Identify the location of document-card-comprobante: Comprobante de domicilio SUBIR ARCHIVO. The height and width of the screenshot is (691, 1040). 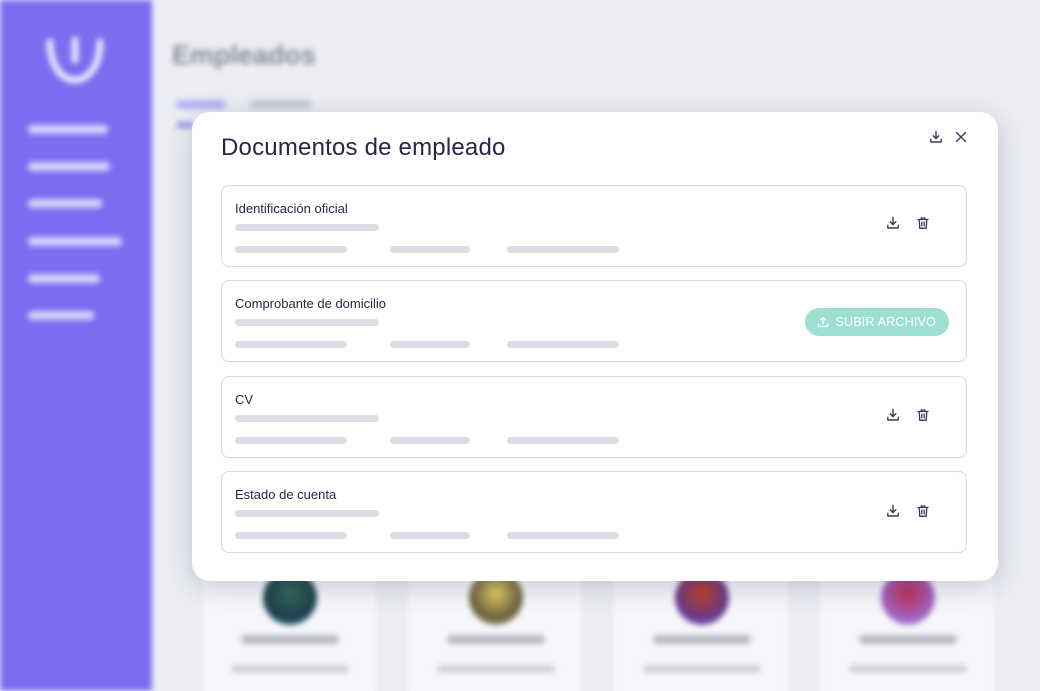
(594, 321).